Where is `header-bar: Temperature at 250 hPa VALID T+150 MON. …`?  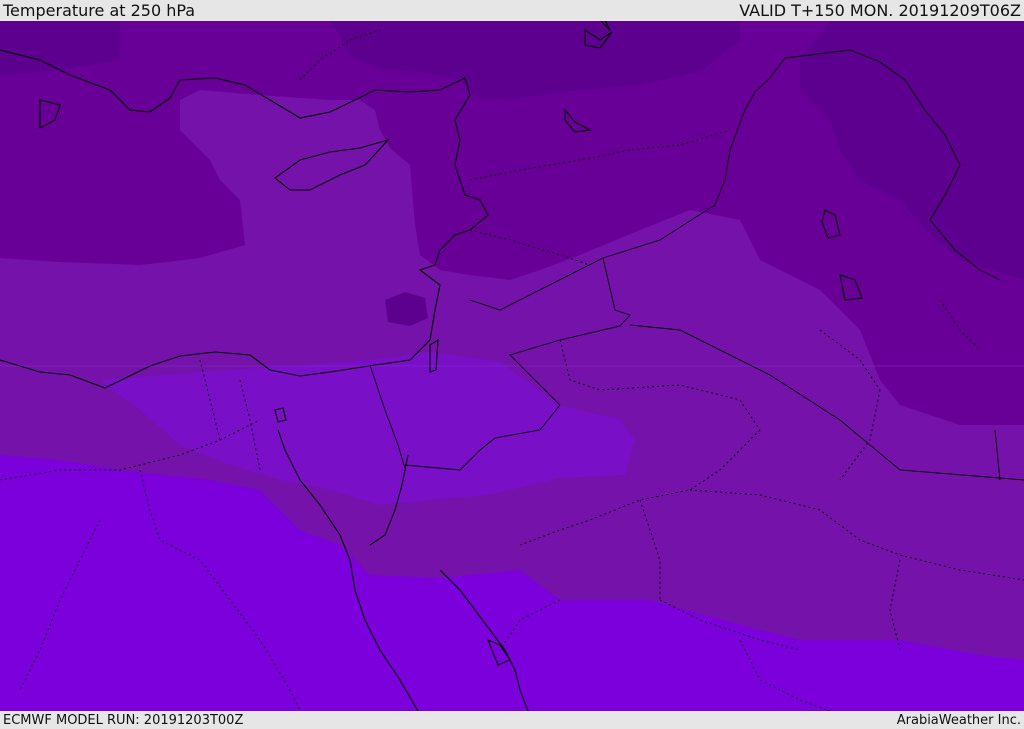 header-bar: Temperature at 250 hPa VALID T+150 MON. … is located at coordinates (512, 10).